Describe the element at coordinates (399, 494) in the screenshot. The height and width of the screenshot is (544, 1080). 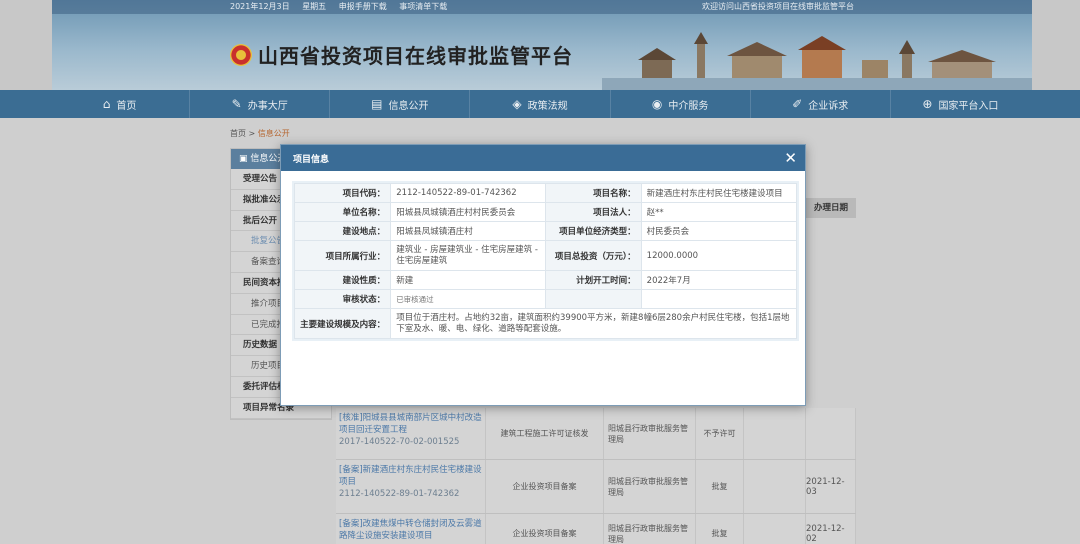
I see `project-code: 2112-140522-89-01-742362` at that location.